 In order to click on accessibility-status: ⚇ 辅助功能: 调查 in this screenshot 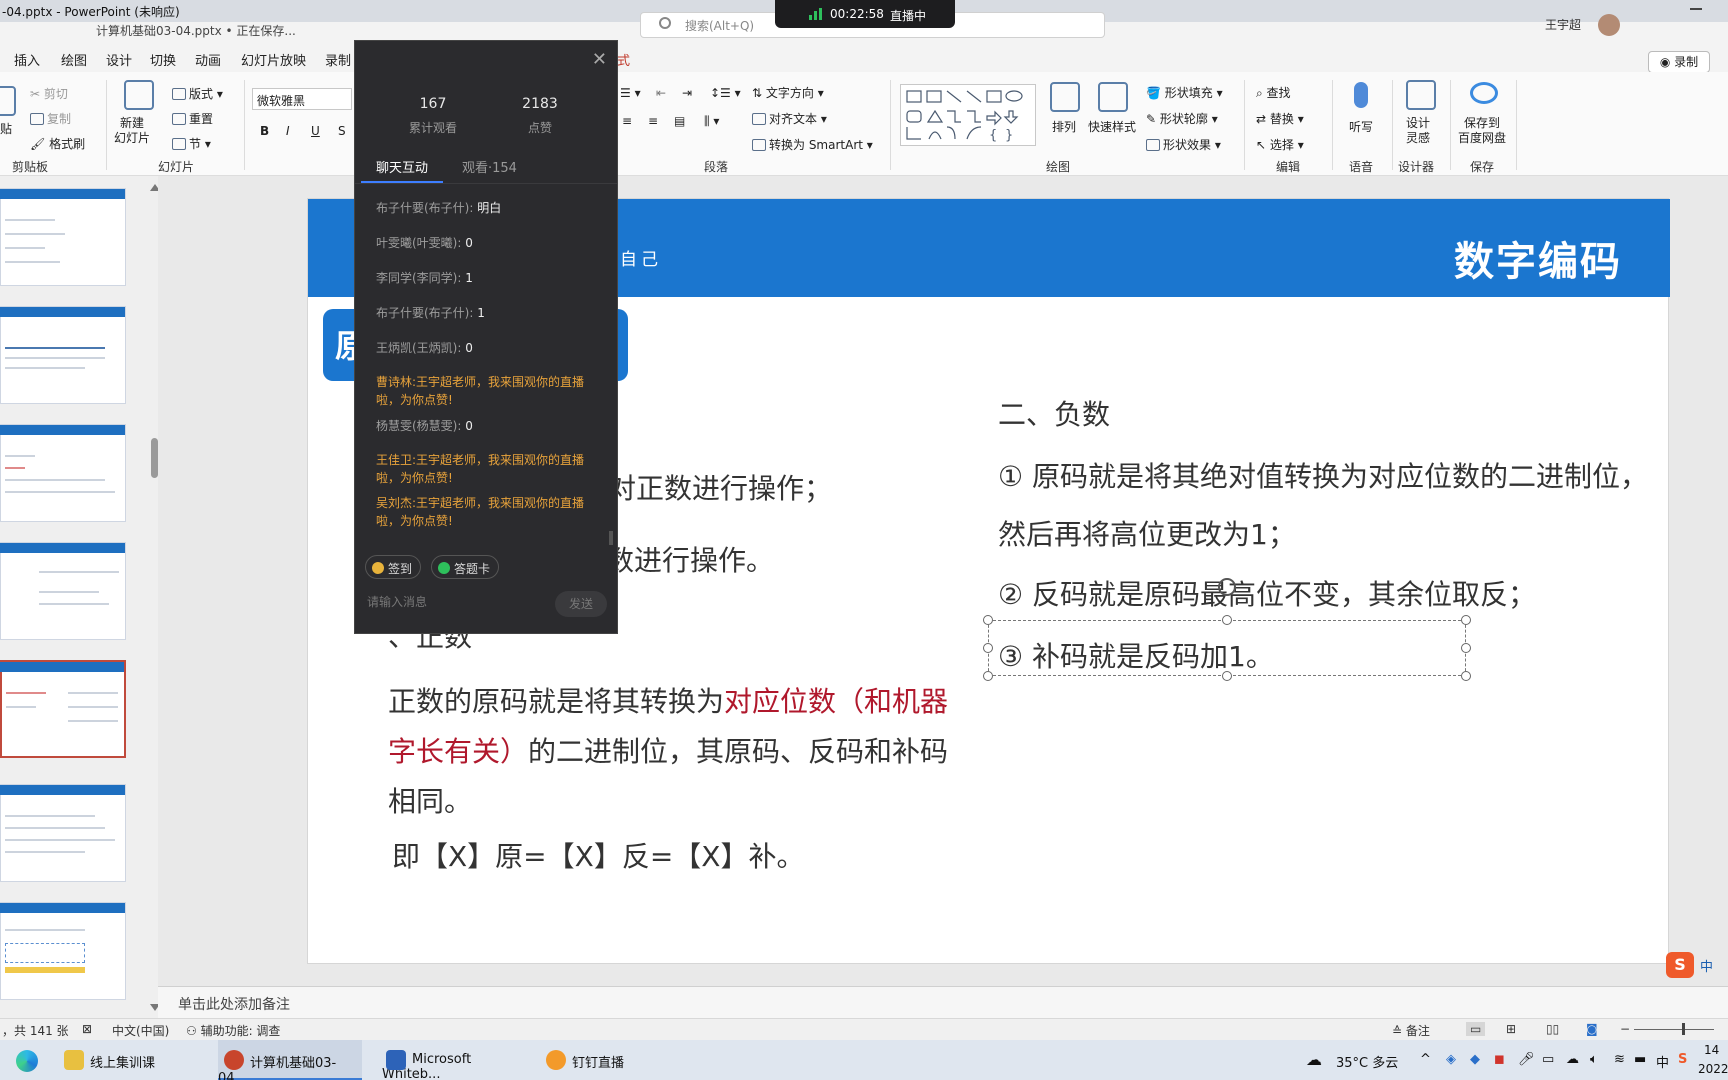, I will do `click(233, 1030)`.